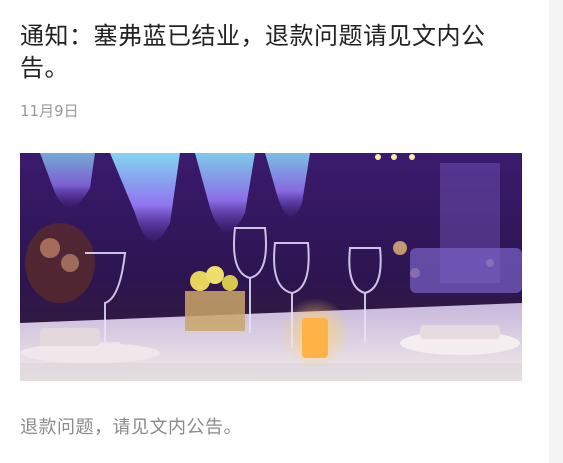  What do you see at coordinates (49, 111) in the screenshot?
I see `article-date: 11月9日` at bounding box center [49, 111].